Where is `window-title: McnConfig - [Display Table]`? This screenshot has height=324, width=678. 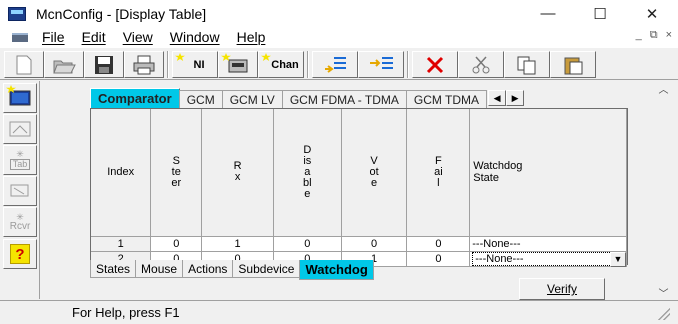 window-title: McnConfig - [Display Table] is located at coordinates (121, 13).